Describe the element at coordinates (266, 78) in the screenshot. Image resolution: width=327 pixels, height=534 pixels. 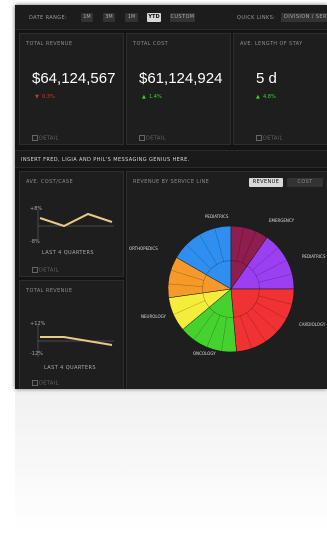
I see `kpi-value: 5 d` at that location.